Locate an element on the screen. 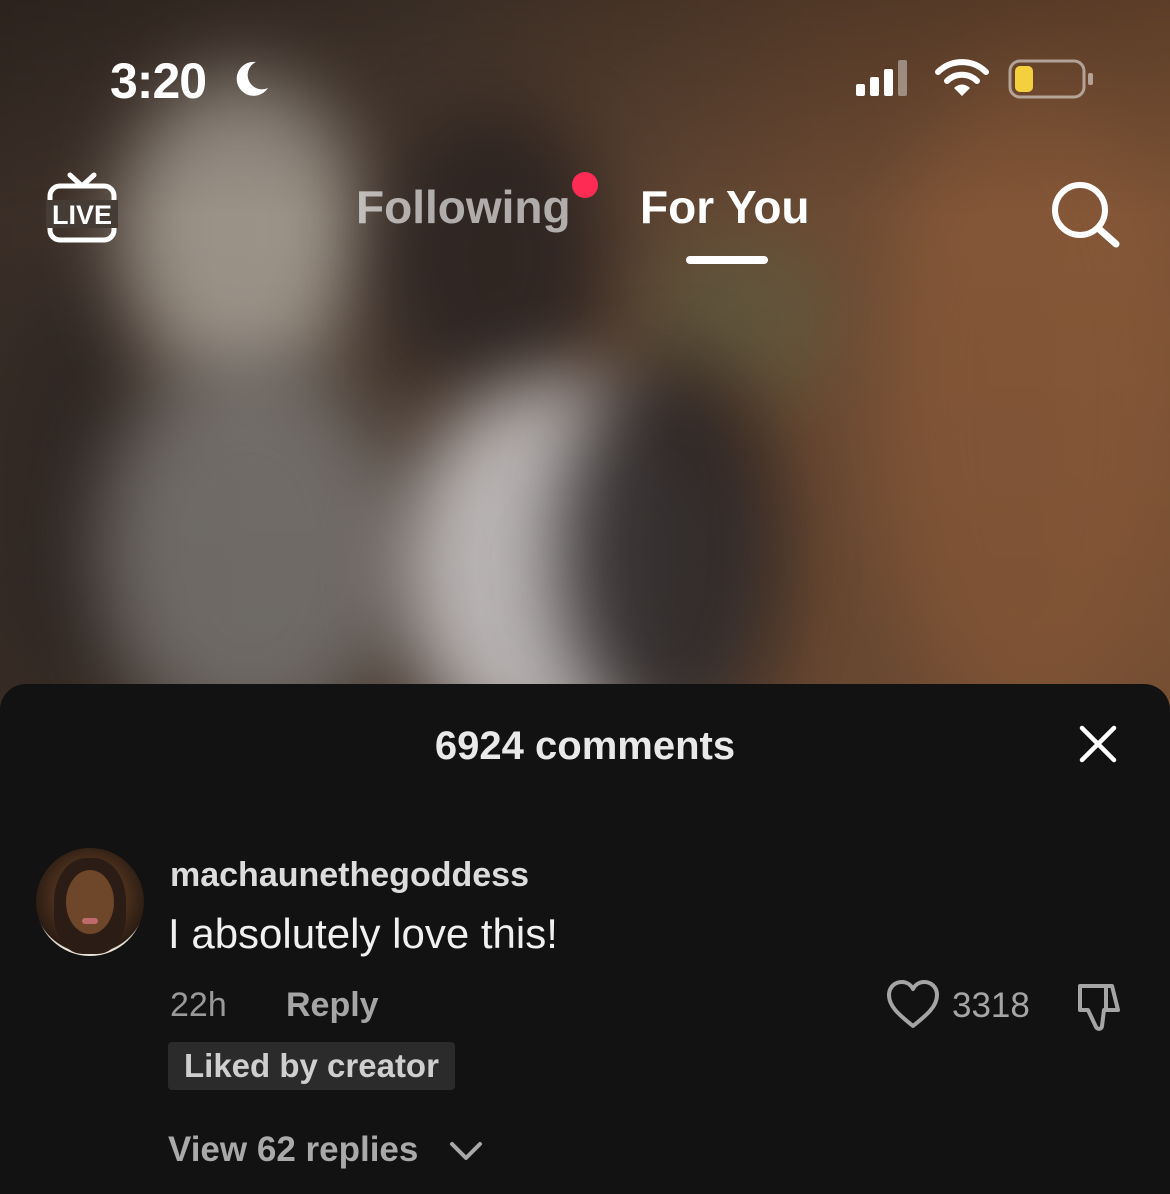  tab-for-you: For You is located at coordinates (725, 207).